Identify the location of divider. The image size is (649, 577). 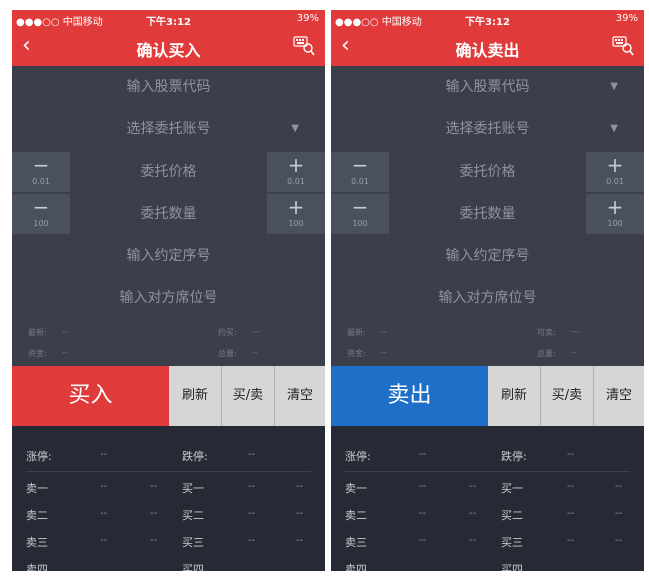
(487, 471).